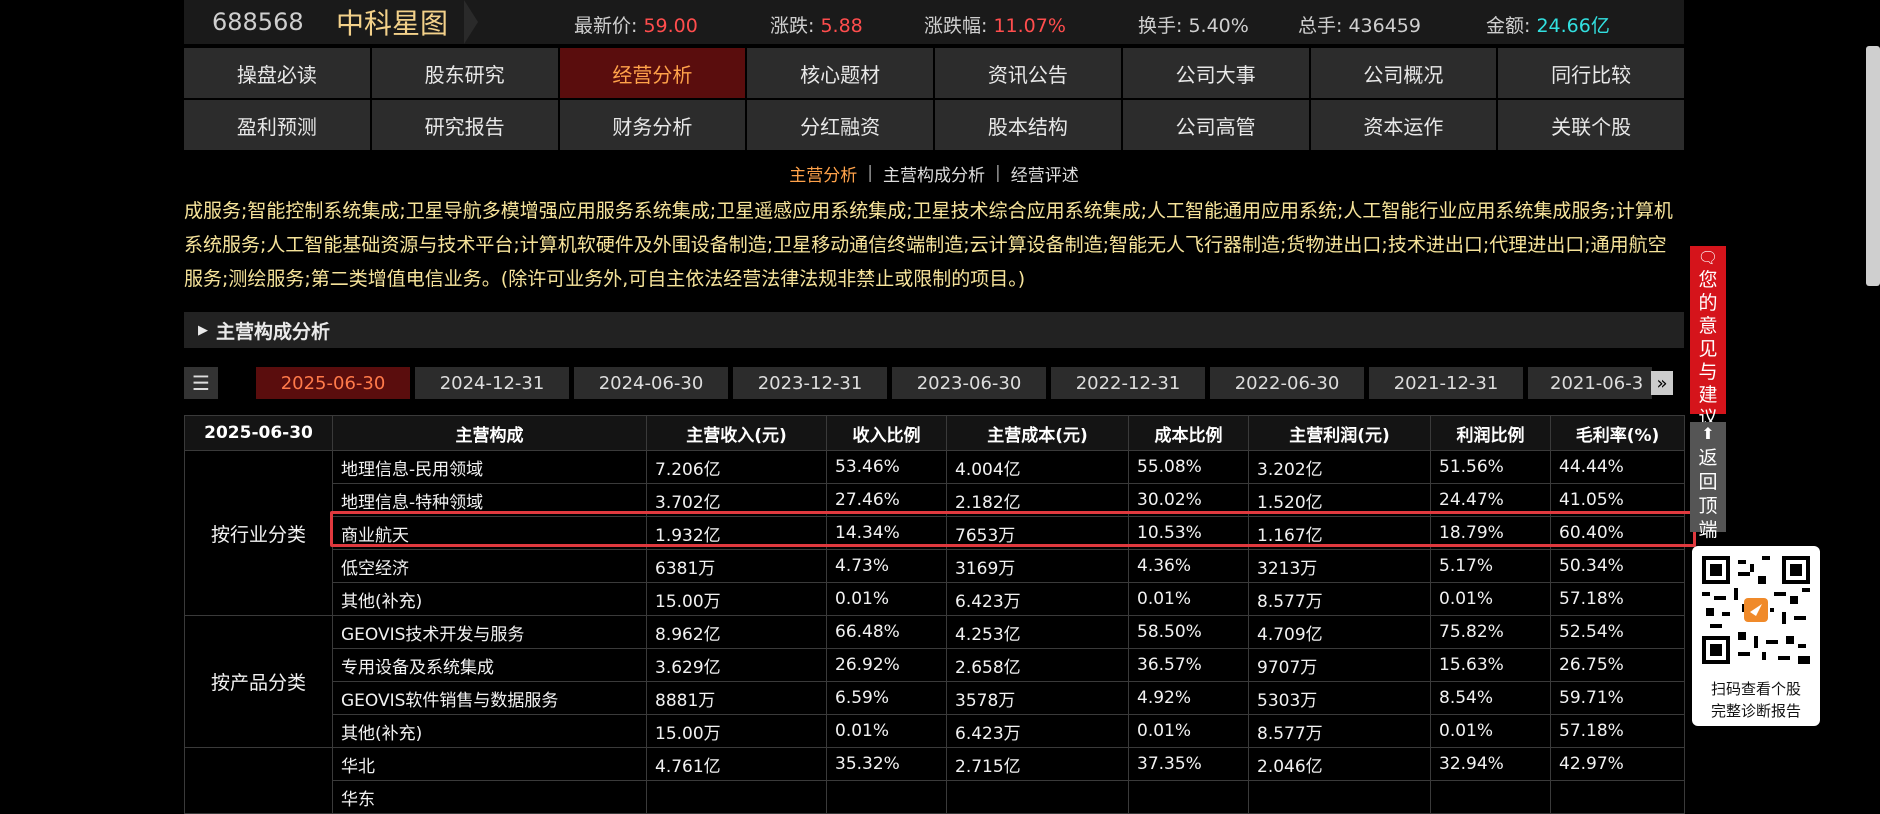 The image size is (1880, 814). Describe the element at coordinates (489, 433) in the screenshot. I see `col-header: 主营构成` at that location.